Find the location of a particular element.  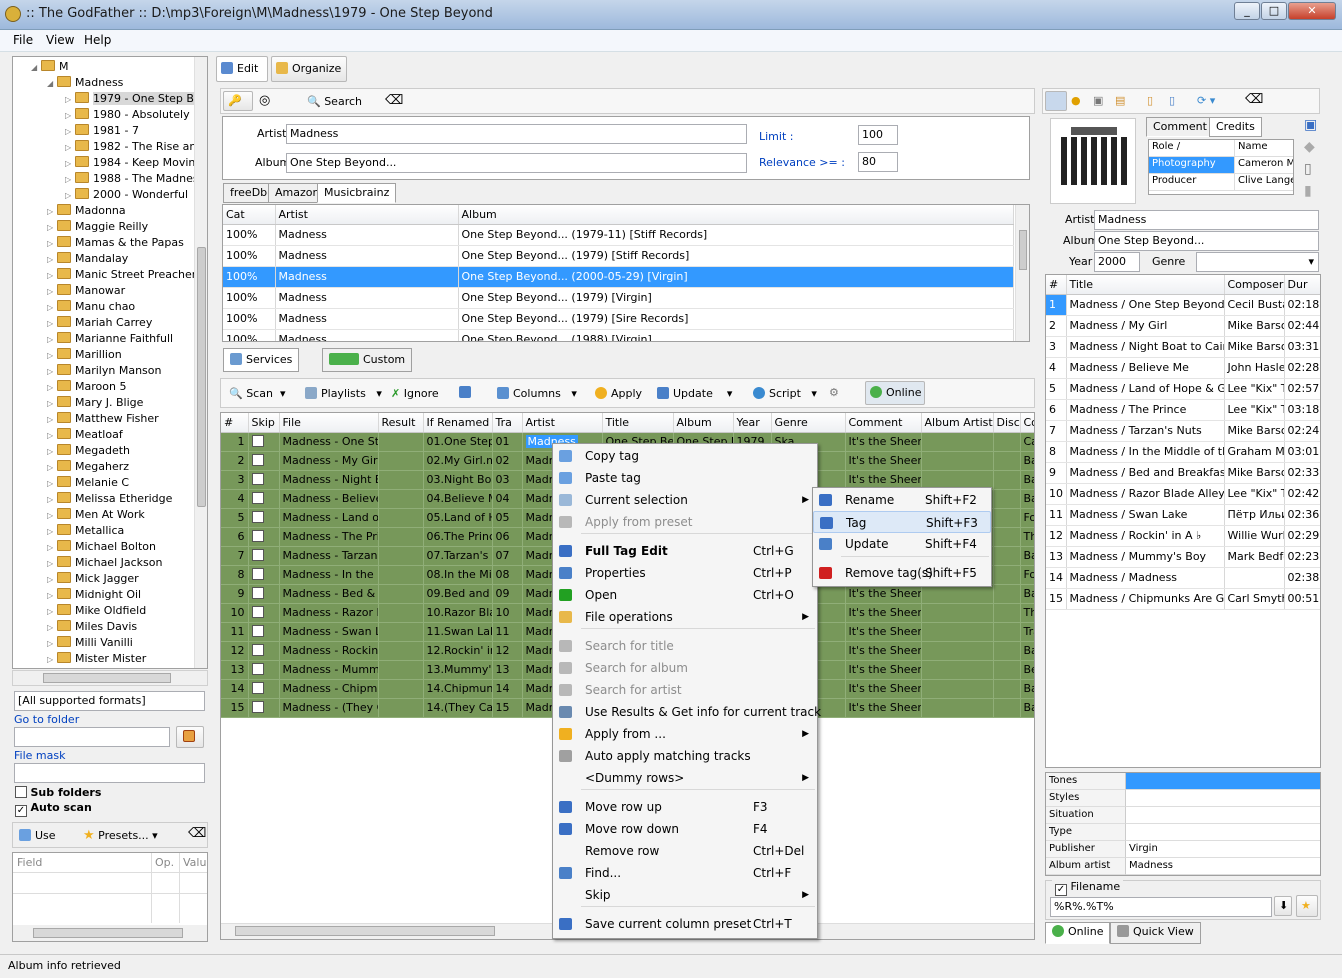

credits-role: Photography is located at coordinates (1192, 165).